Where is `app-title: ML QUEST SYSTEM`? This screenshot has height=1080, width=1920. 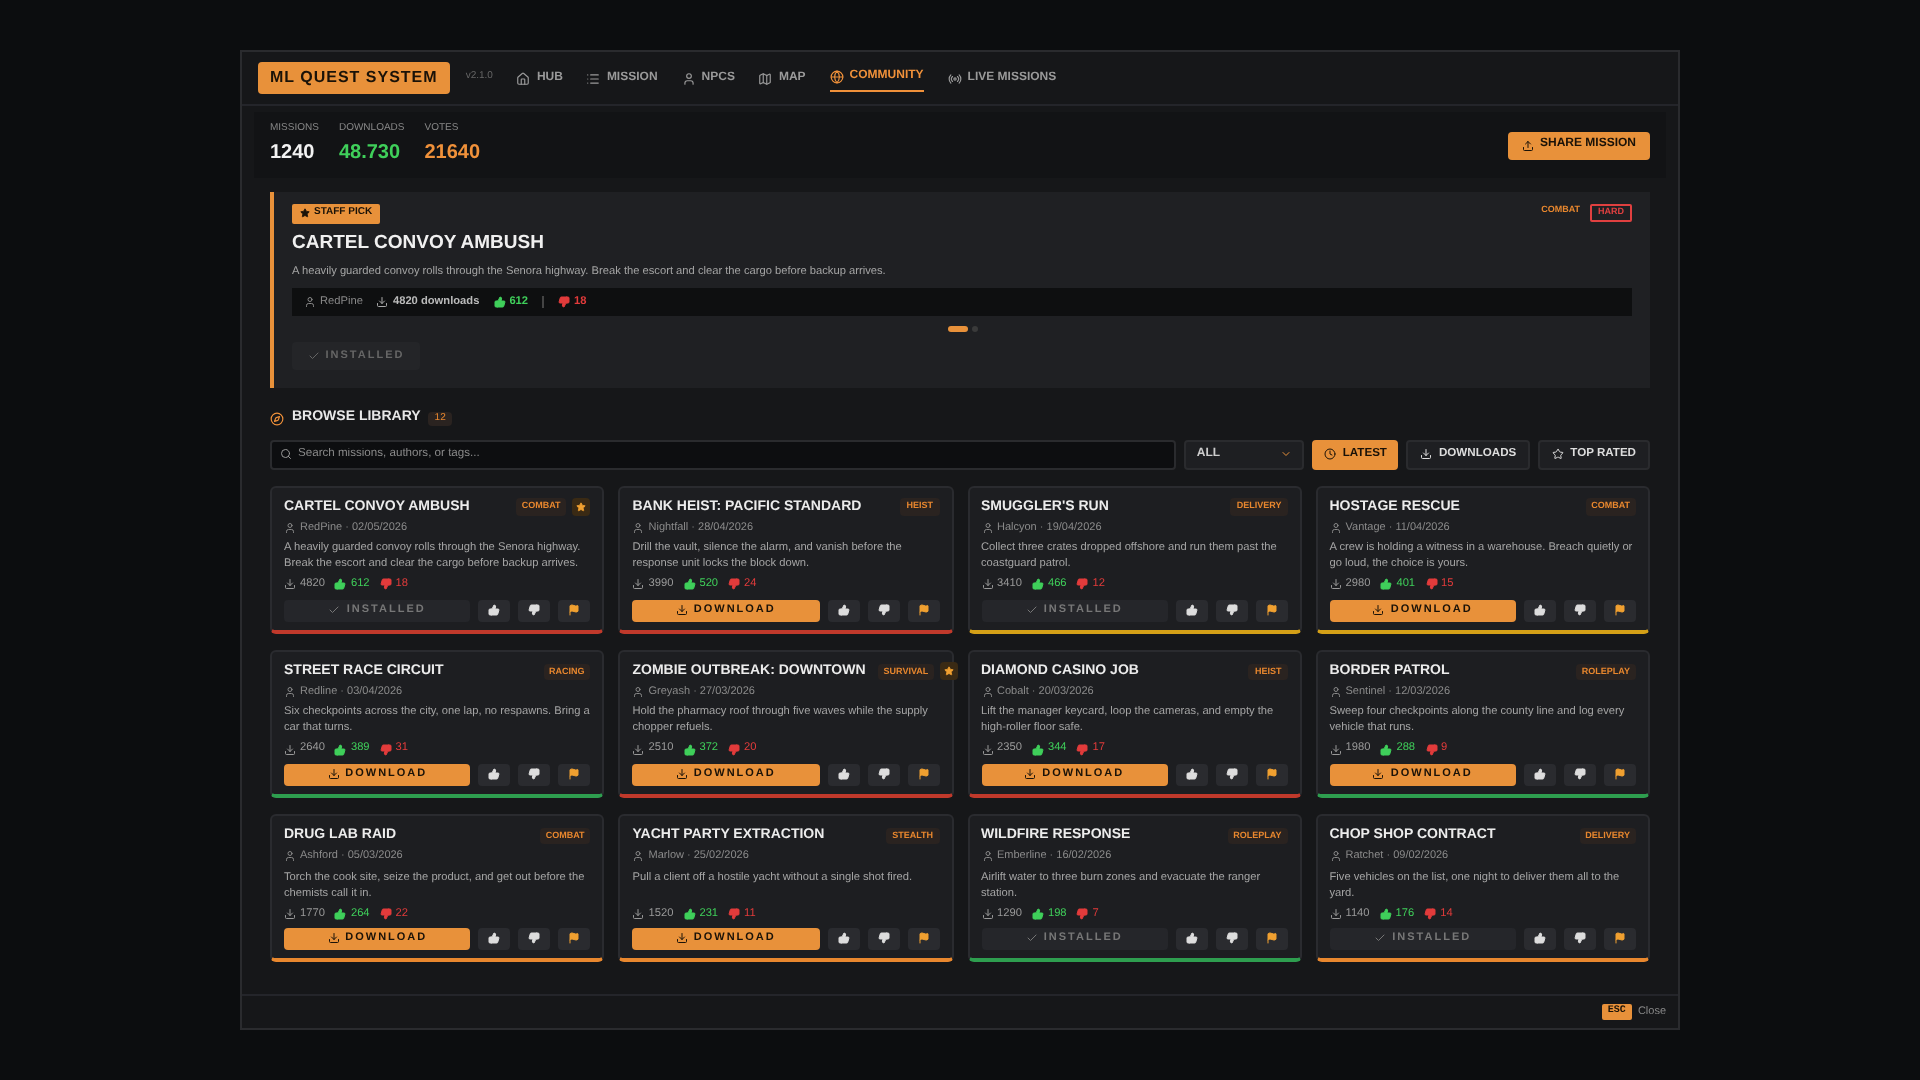 app-title: ML QUEST SYSTEM is located at coordinates (354, 78).